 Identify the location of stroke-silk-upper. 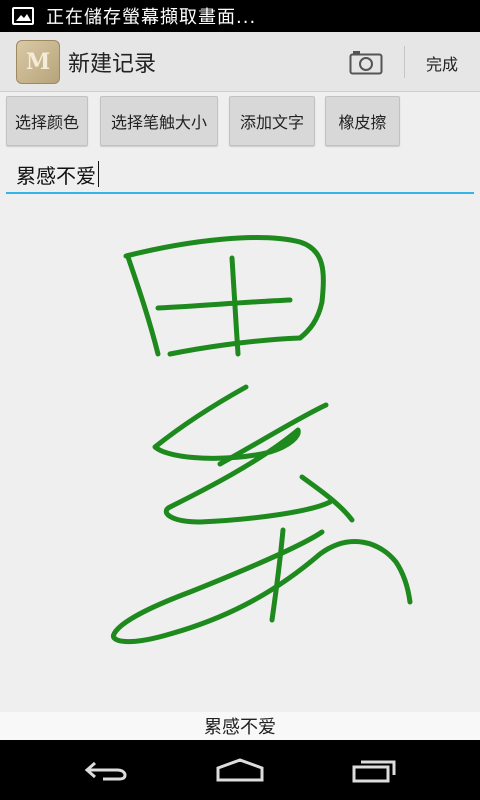
(242, 454).